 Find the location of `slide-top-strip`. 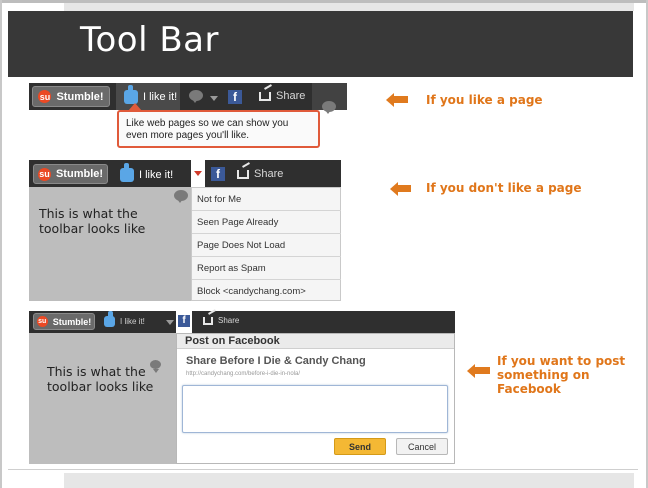

slide-top-strip is located at coordinates (349, 7).